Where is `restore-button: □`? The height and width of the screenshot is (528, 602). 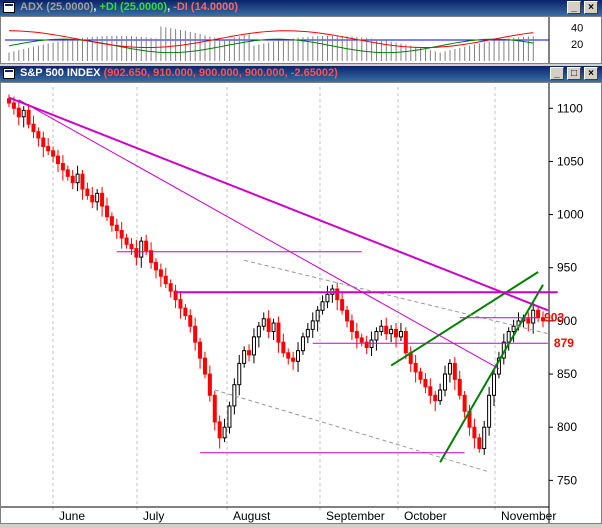 restore-button: □ is located at coordinates (574, 73).